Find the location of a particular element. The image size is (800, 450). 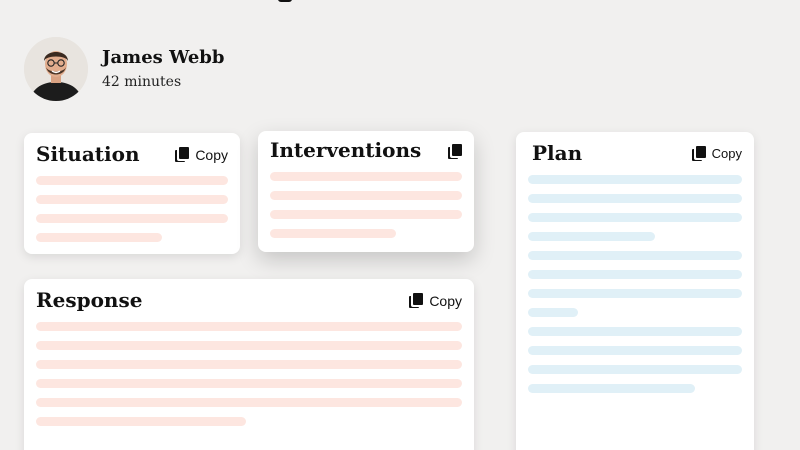

plan-placeholder-lines is located at coordinates (635, 284).